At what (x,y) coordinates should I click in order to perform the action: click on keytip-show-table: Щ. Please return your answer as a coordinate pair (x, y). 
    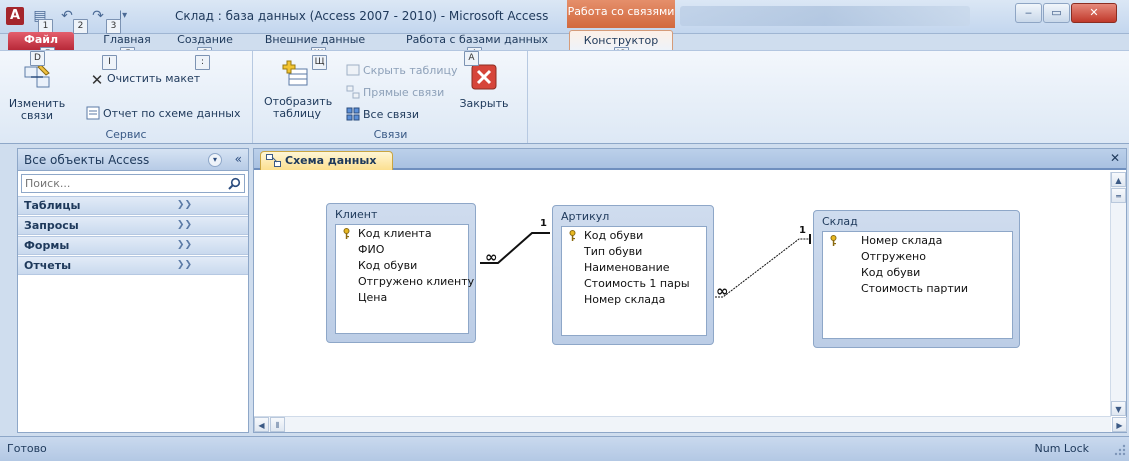
    Looking at the image, I should click on (319, 62).